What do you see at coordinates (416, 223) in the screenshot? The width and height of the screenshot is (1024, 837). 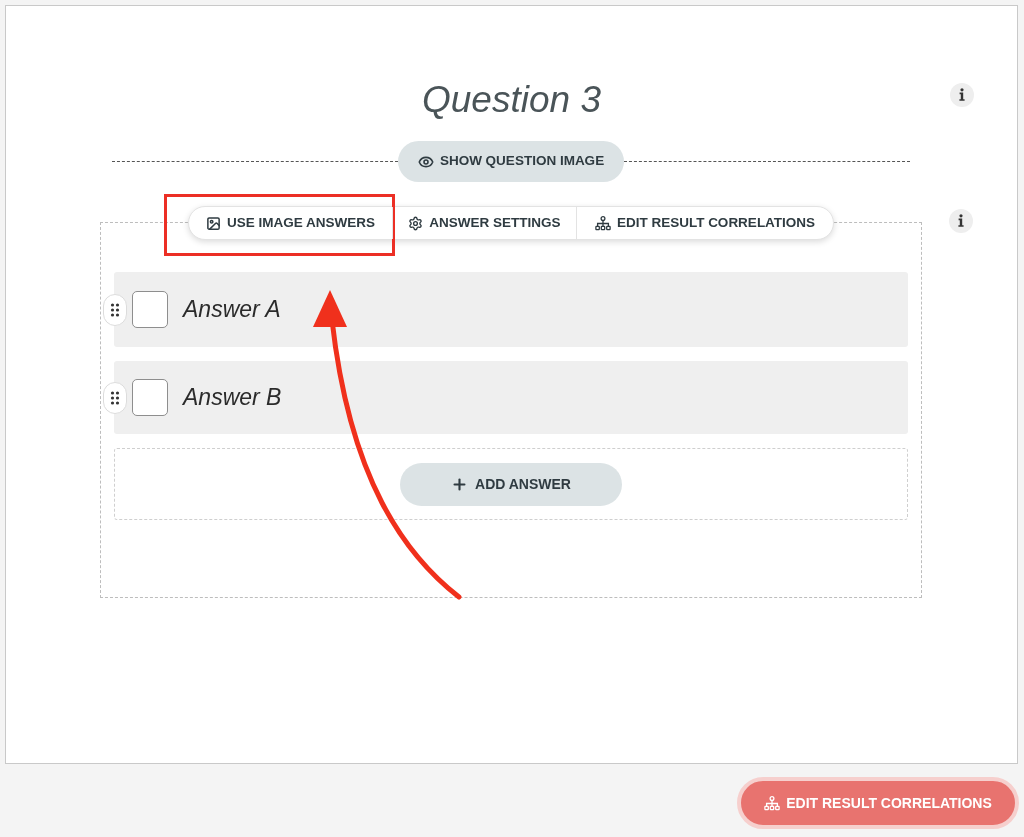 I see `settings-icon` at bounding box center [416, 223].